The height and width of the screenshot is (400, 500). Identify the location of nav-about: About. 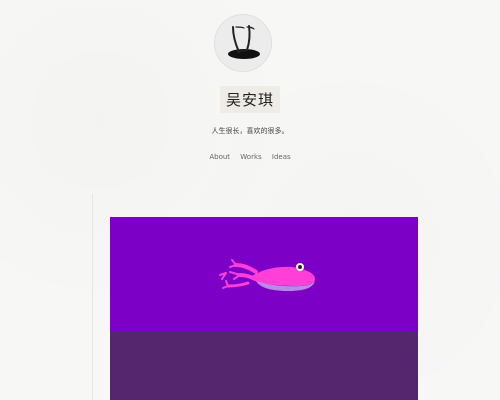
(219, 157).